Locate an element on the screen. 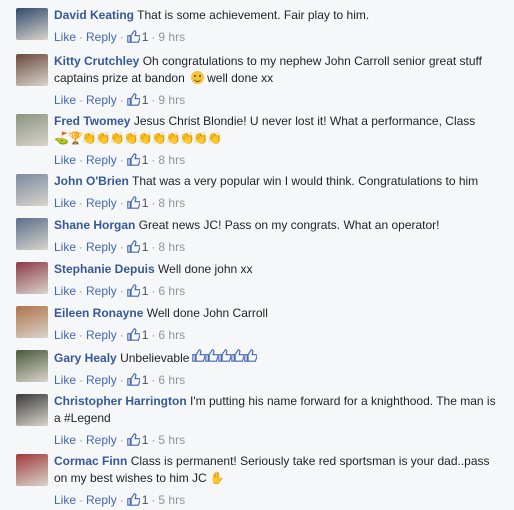 This screenshot has height=510, width=514. comment-author-link: Kitty Crutchley is located at coordinates (96, 61).